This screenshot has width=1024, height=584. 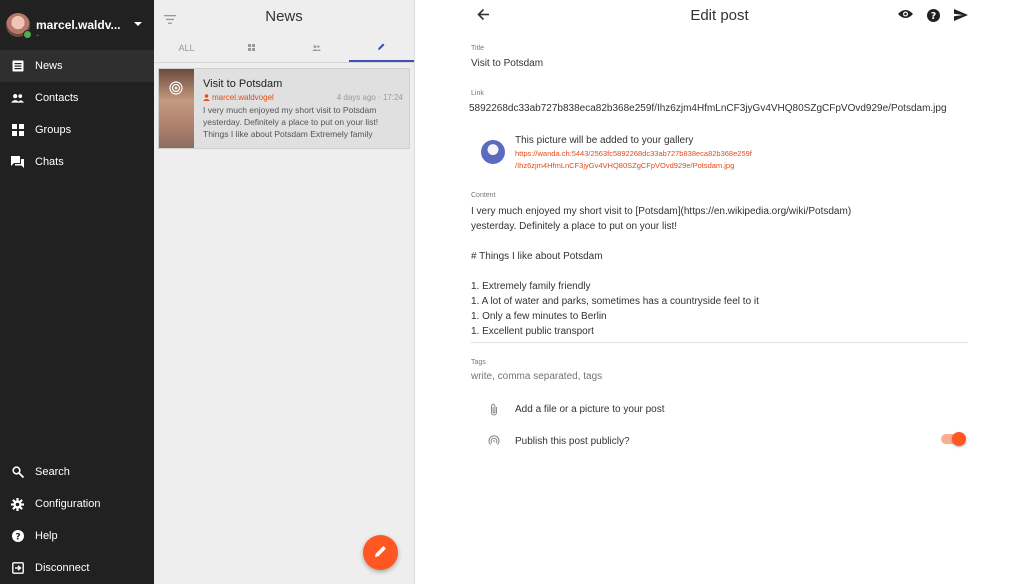 I want to click on sidebar-bottom: Search Configuration ? Help Disconnect, so click(x=77, y=520).